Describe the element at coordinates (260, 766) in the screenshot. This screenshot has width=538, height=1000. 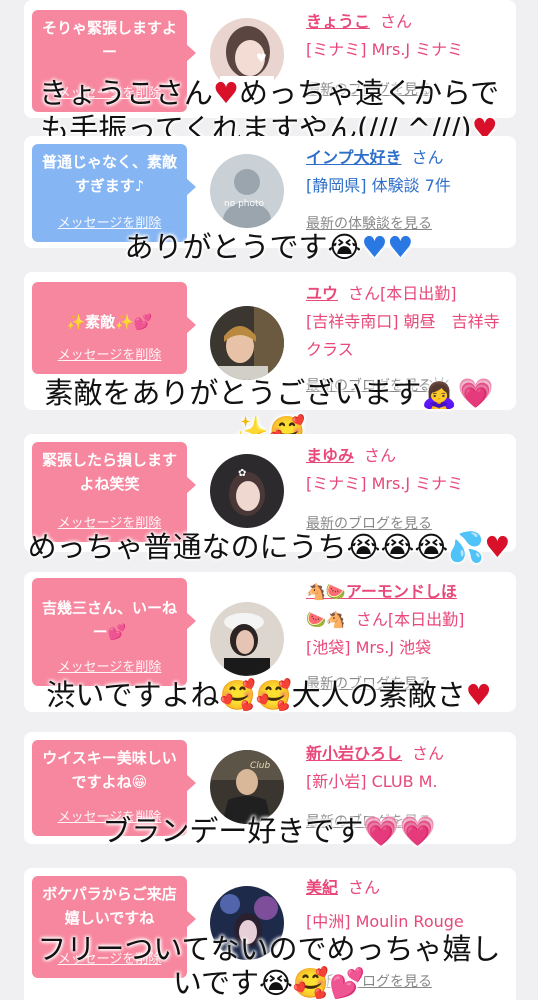
I see `svg-text: Club` at that location.